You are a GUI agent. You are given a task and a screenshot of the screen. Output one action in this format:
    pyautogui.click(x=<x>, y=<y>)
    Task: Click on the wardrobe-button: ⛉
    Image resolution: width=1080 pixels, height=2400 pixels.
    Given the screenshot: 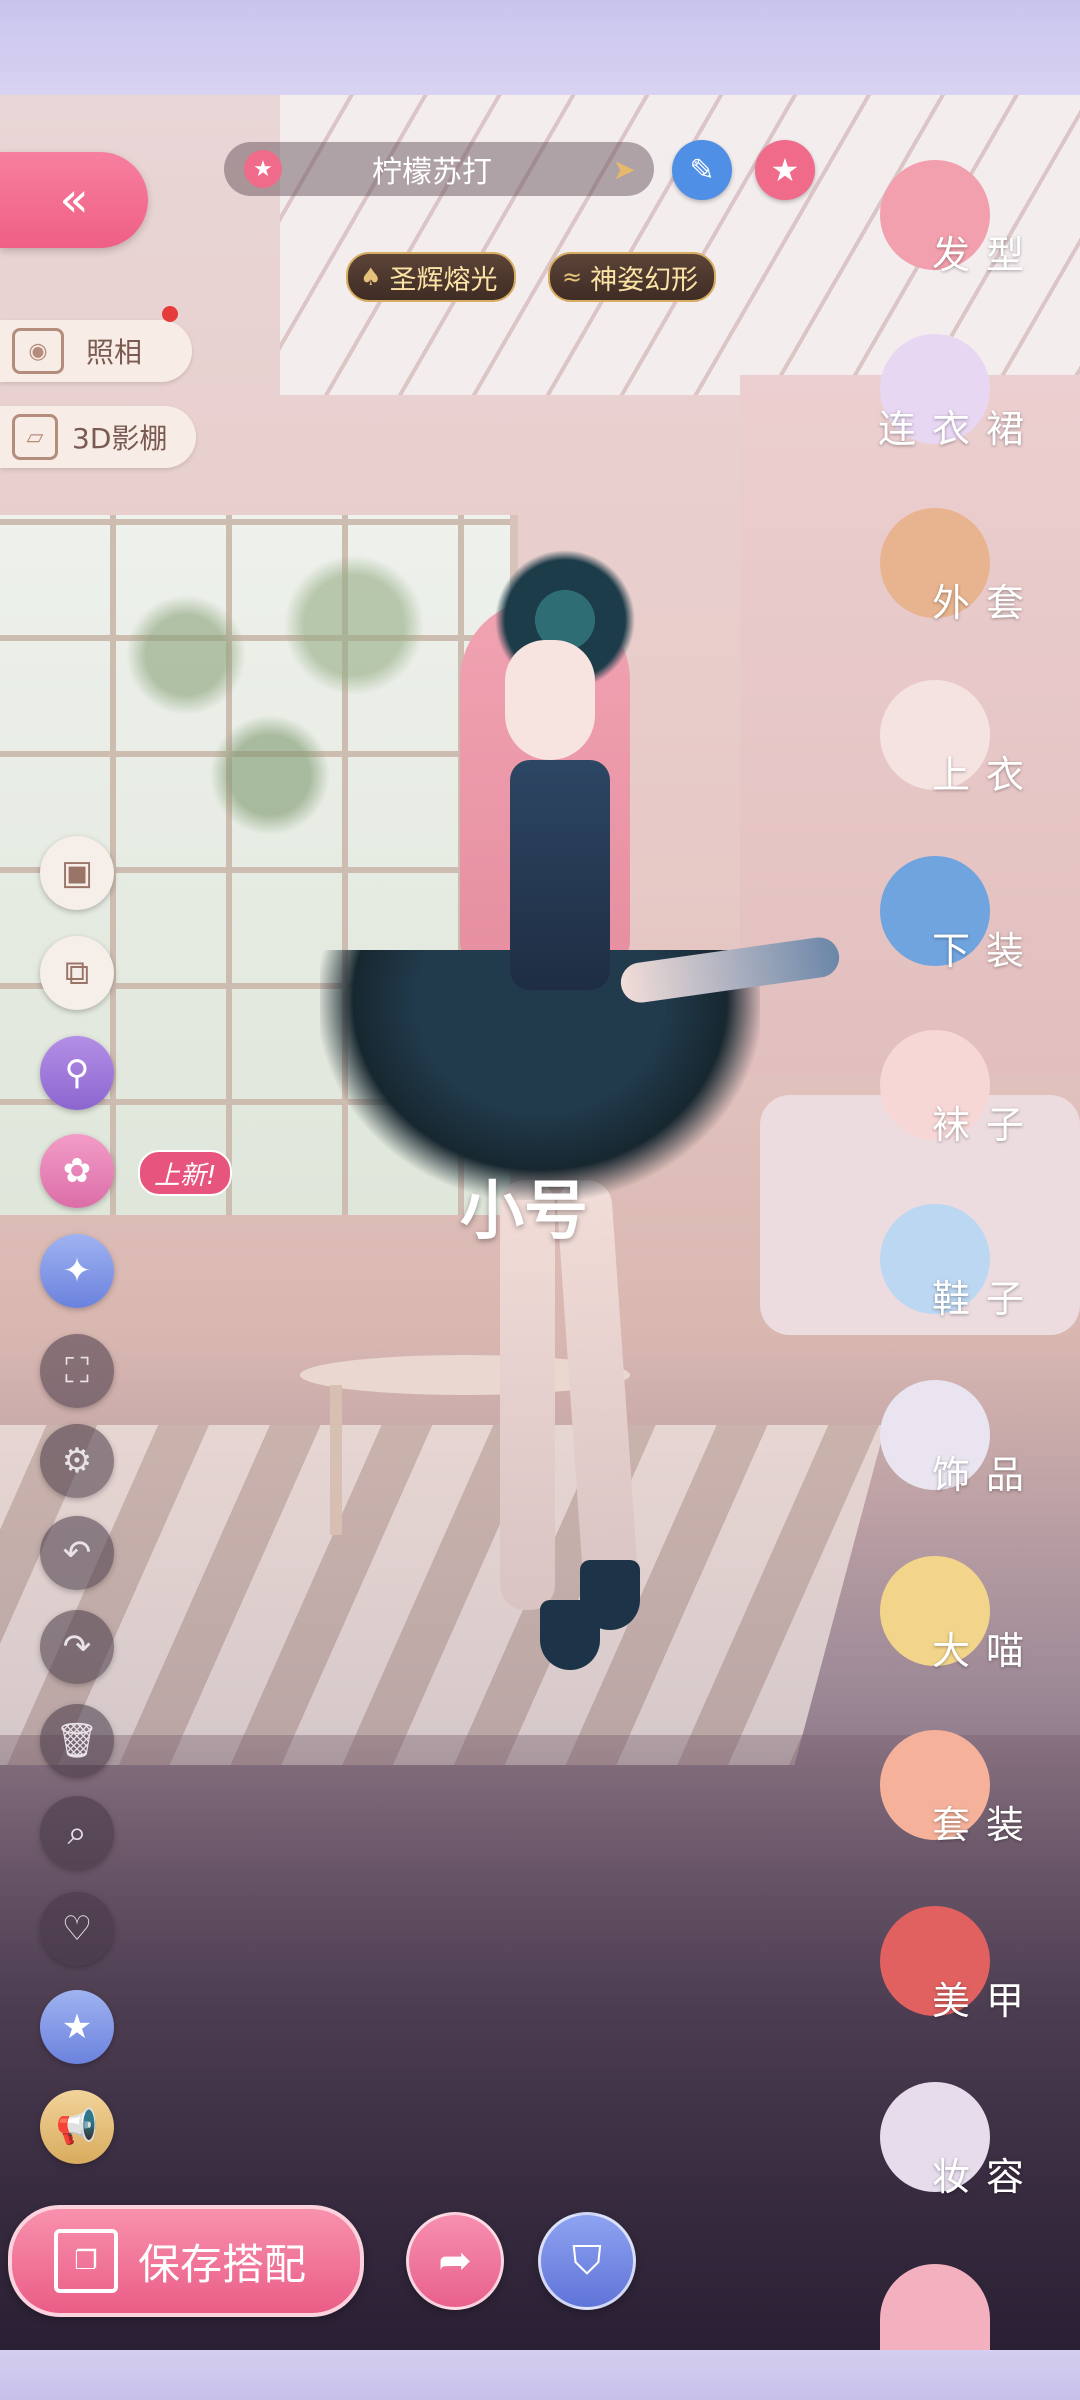 What is the action you would take?
    pyautogui.click(x=587, y=2261)
    